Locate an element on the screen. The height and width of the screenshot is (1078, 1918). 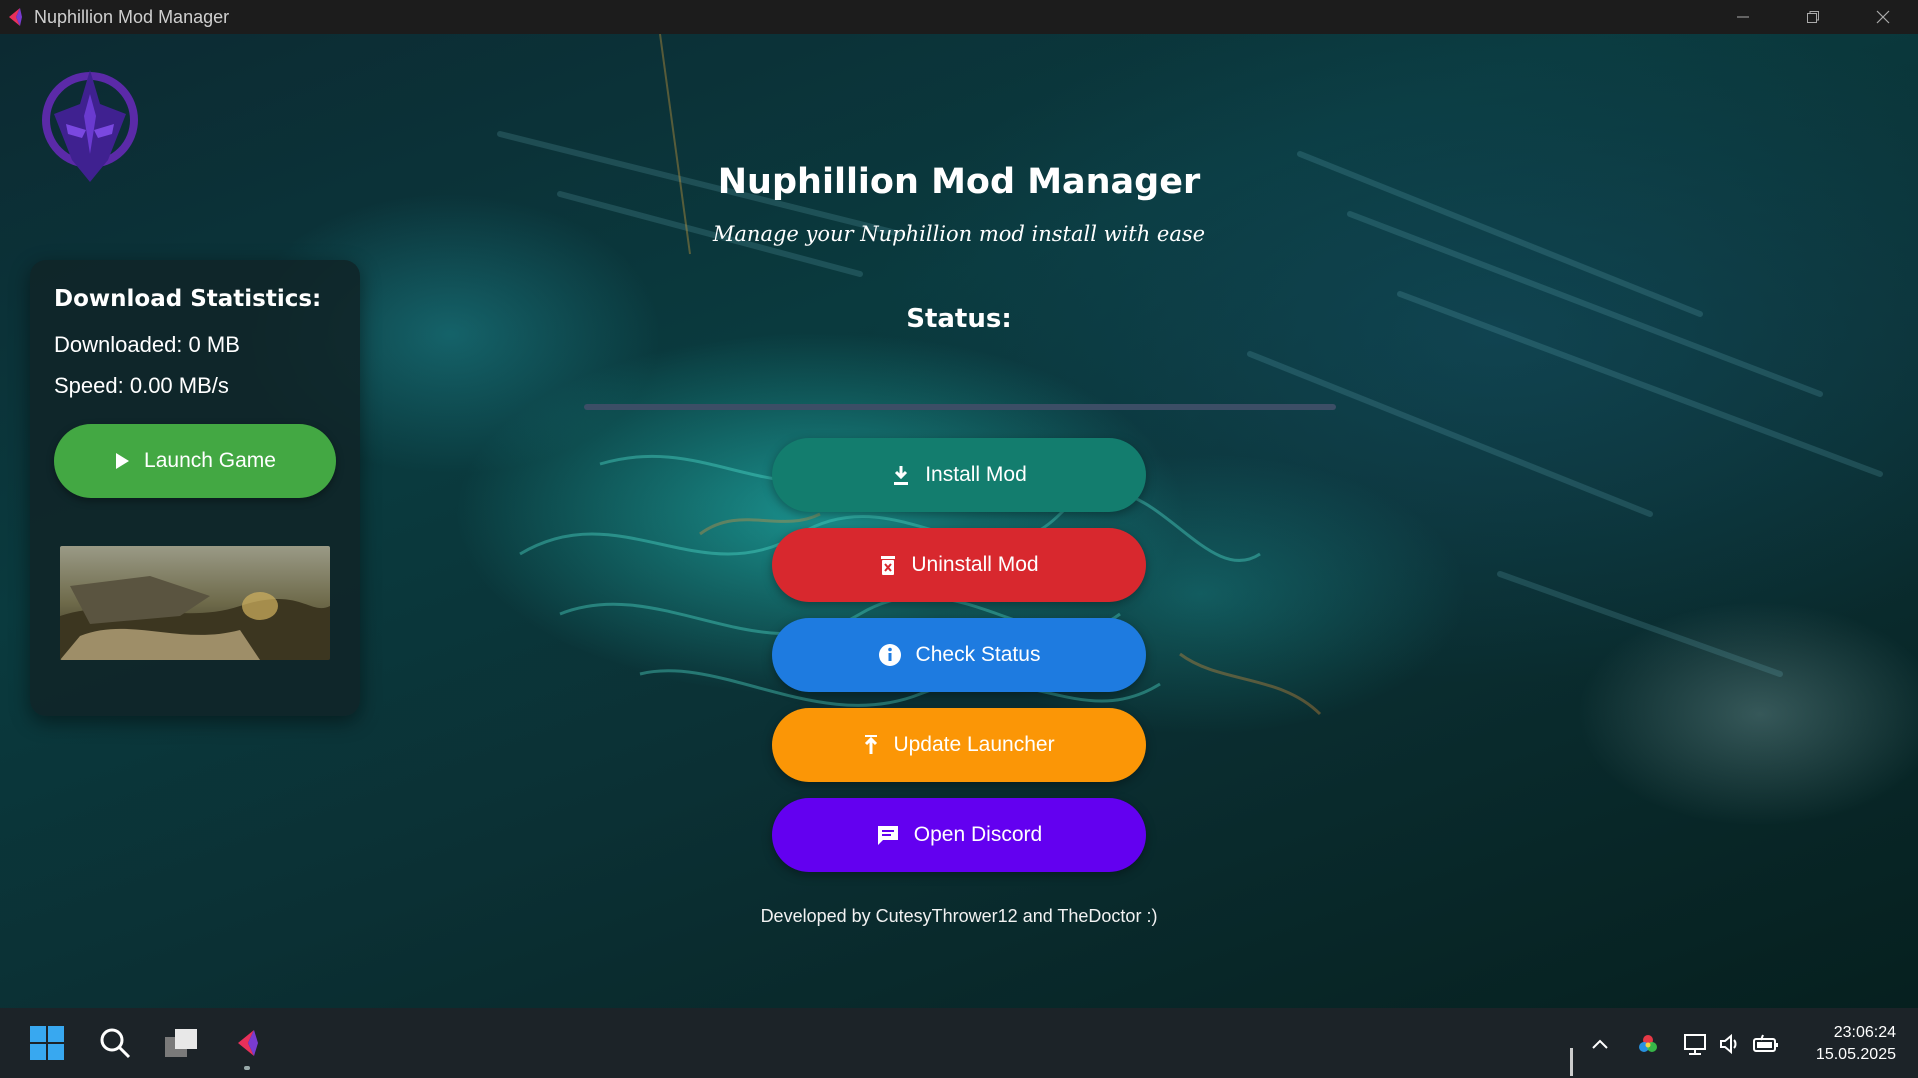
open-discord-button: Open Discord is located at coordinates (959, 835).